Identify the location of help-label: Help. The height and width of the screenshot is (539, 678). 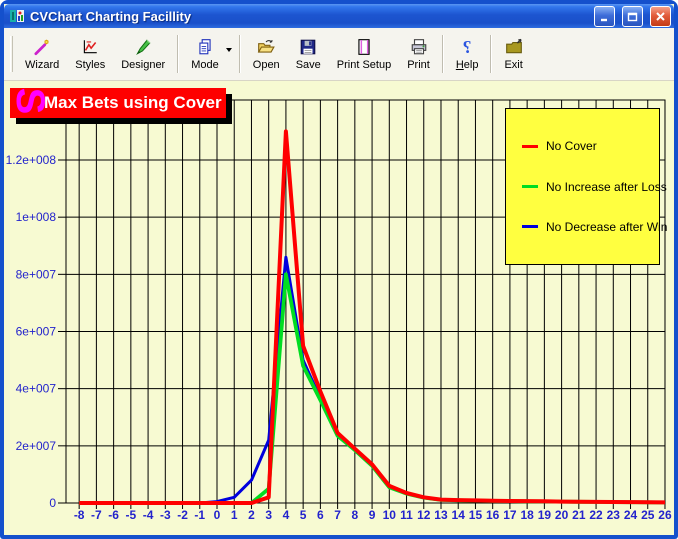
(467, 65).